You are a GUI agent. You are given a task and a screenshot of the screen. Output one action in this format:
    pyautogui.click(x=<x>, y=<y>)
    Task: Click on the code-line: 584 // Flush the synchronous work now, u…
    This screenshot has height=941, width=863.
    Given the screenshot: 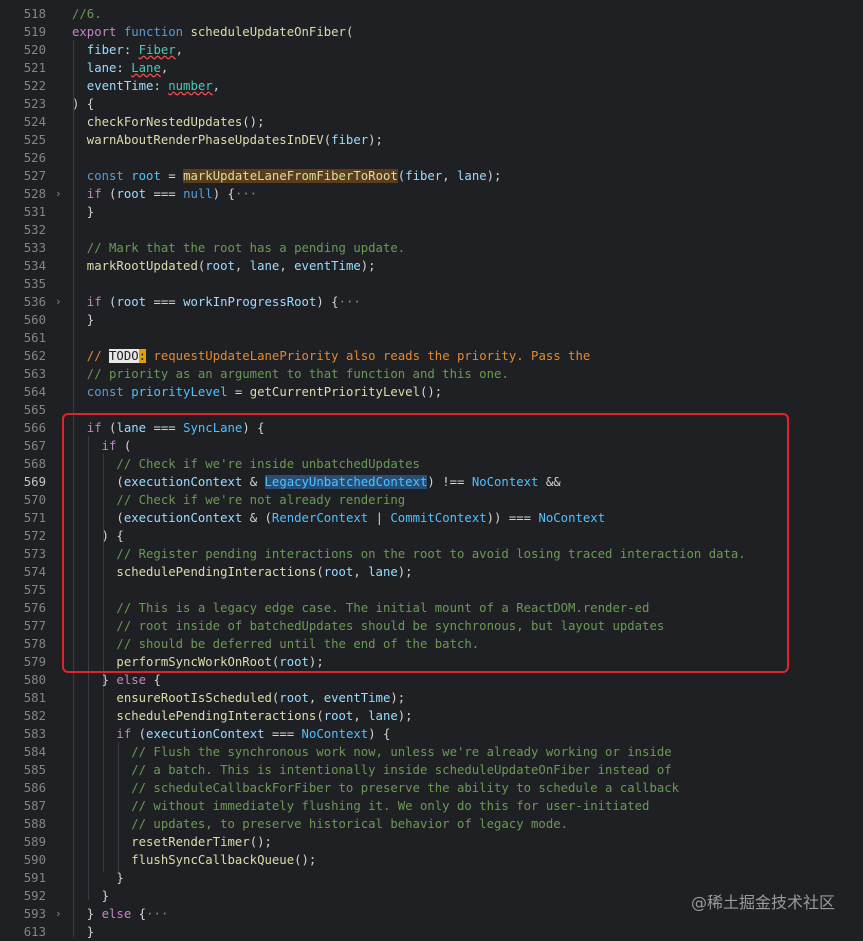 What is the action you would take?
    pyautogui.click(x=431, y=752)
    